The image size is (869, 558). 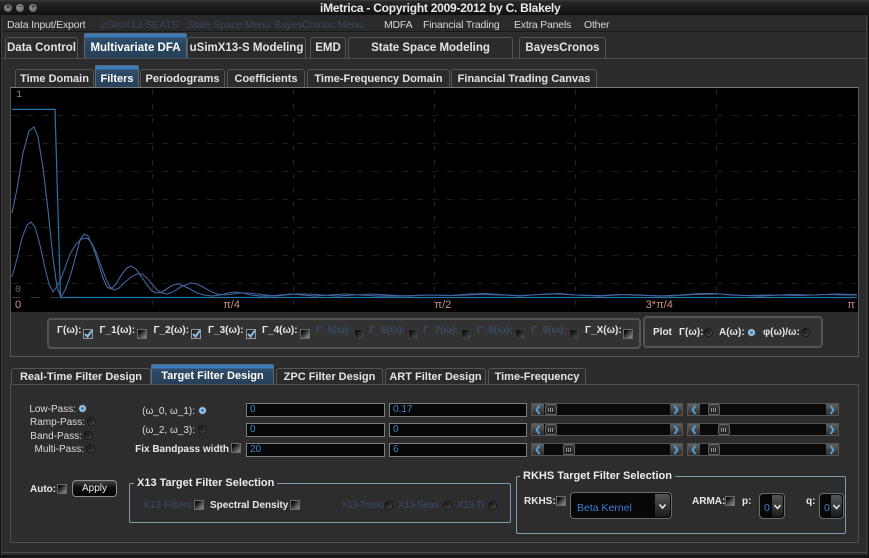 What do you see at coordinates (231, 305) in the screenshot?
I see `svg-text: π/4` at bounding box center [231, 305].